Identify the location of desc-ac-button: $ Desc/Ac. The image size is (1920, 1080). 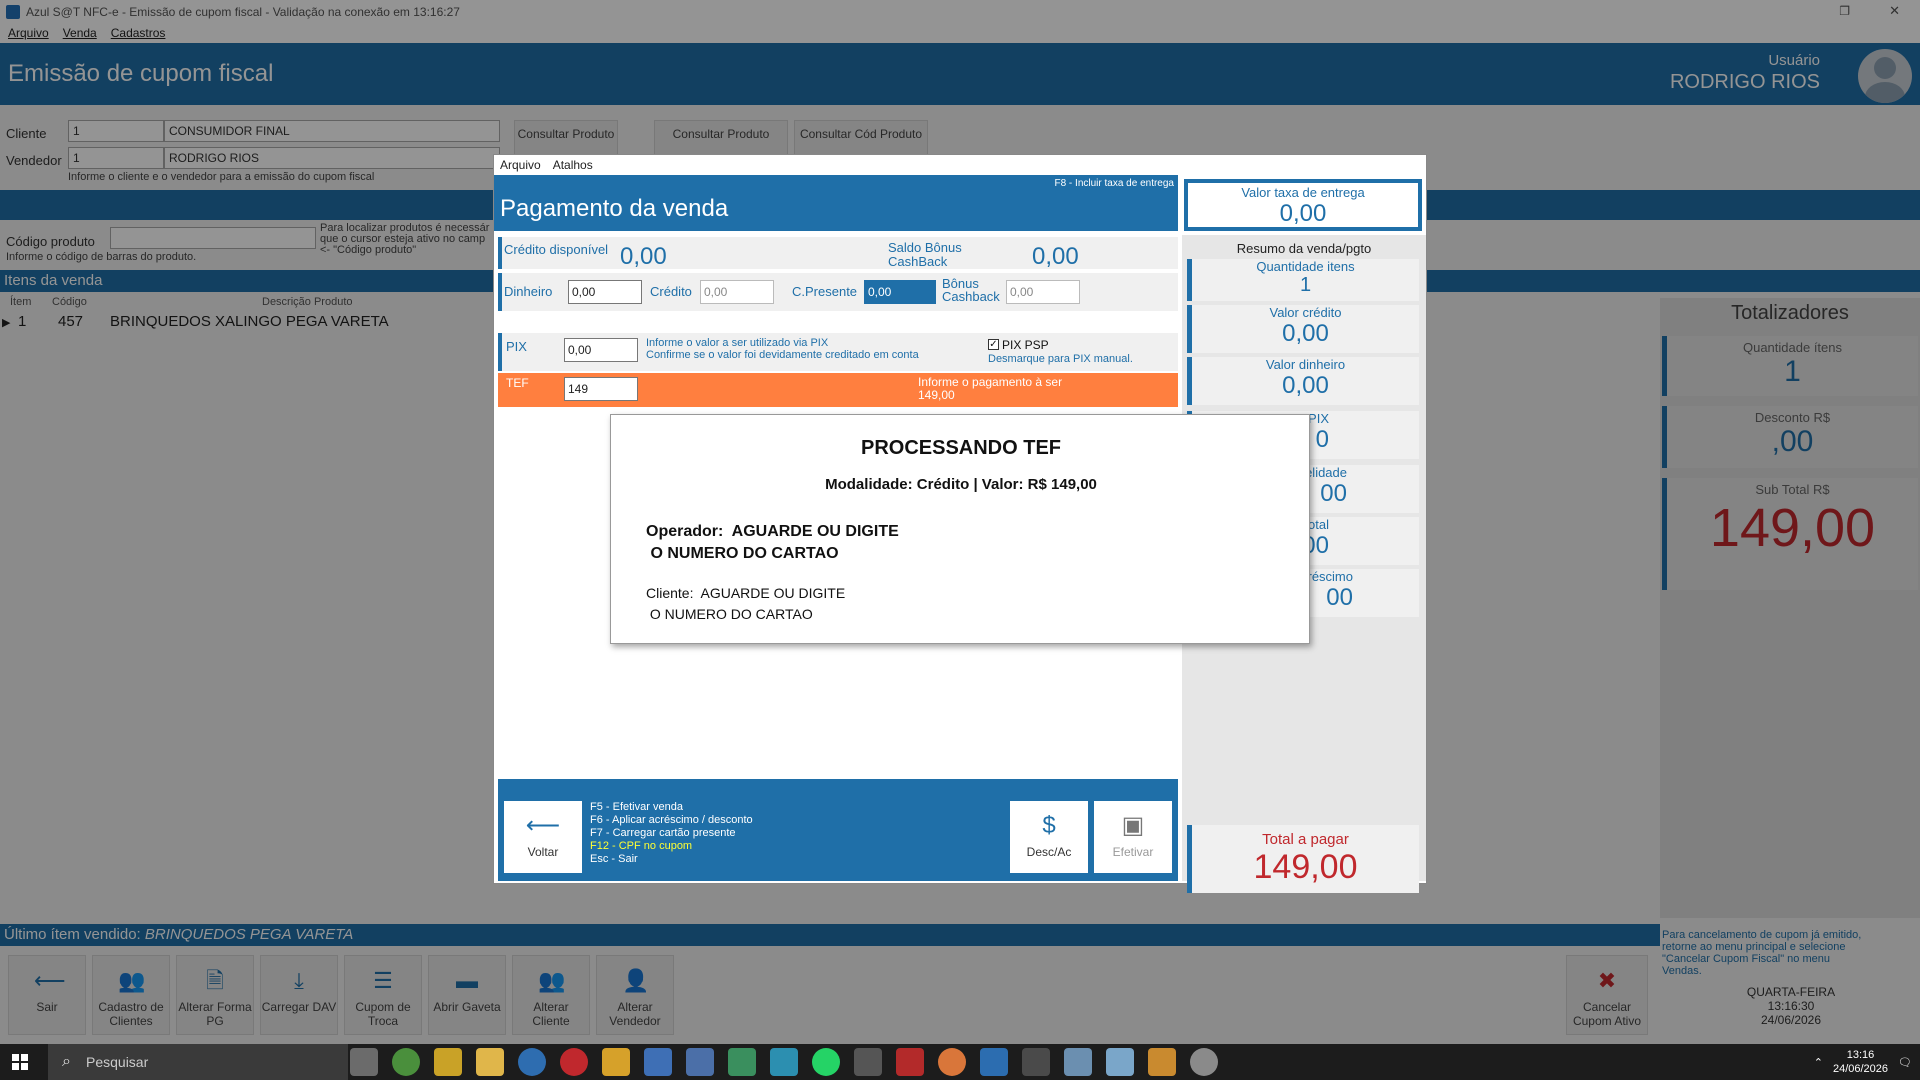
(1049, 837).